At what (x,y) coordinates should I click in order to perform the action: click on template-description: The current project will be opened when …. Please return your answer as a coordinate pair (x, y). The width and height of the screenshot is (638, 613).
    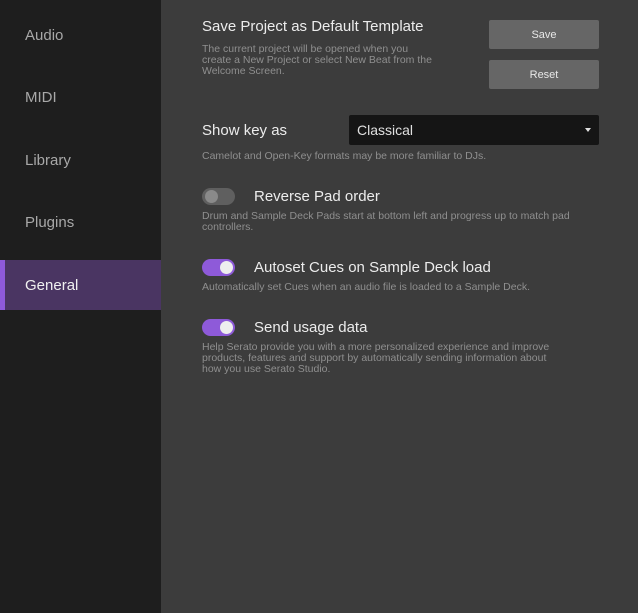
    Looking at the image, I should click on (317, 60).